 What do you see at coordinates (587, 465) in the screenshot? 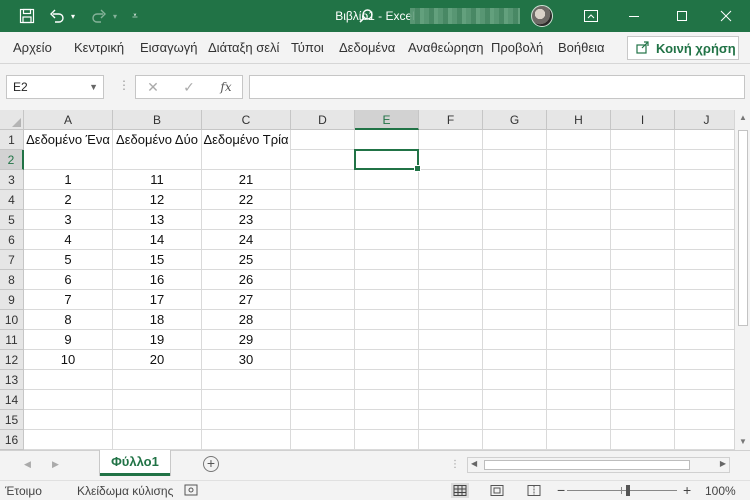
I see `horizontal-scroll-thumb` at bounding box center [587, 465].